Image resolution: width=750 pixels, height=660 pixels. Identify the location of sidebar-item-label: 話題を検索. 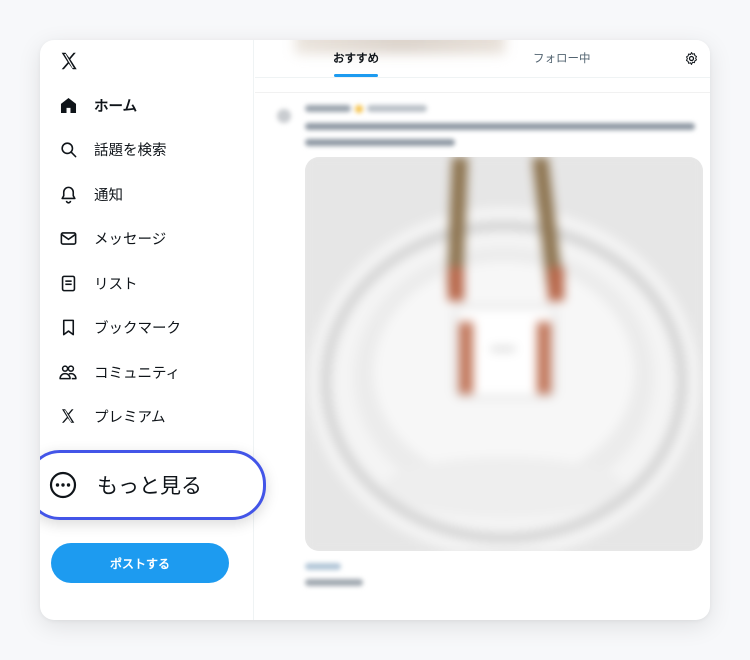
(130, 150).